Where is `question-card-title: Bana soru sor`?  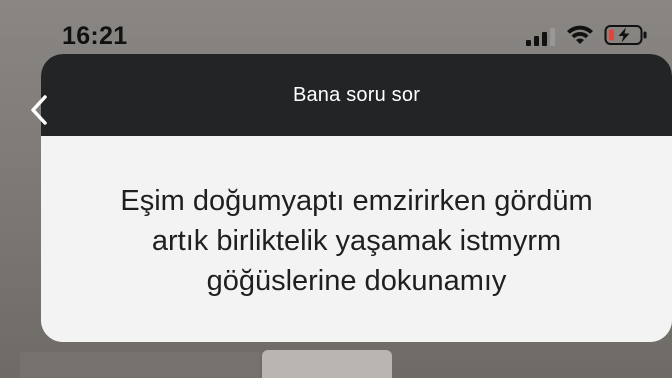
question-card-title: Bana soru sor is located at coordinates (356, 95).